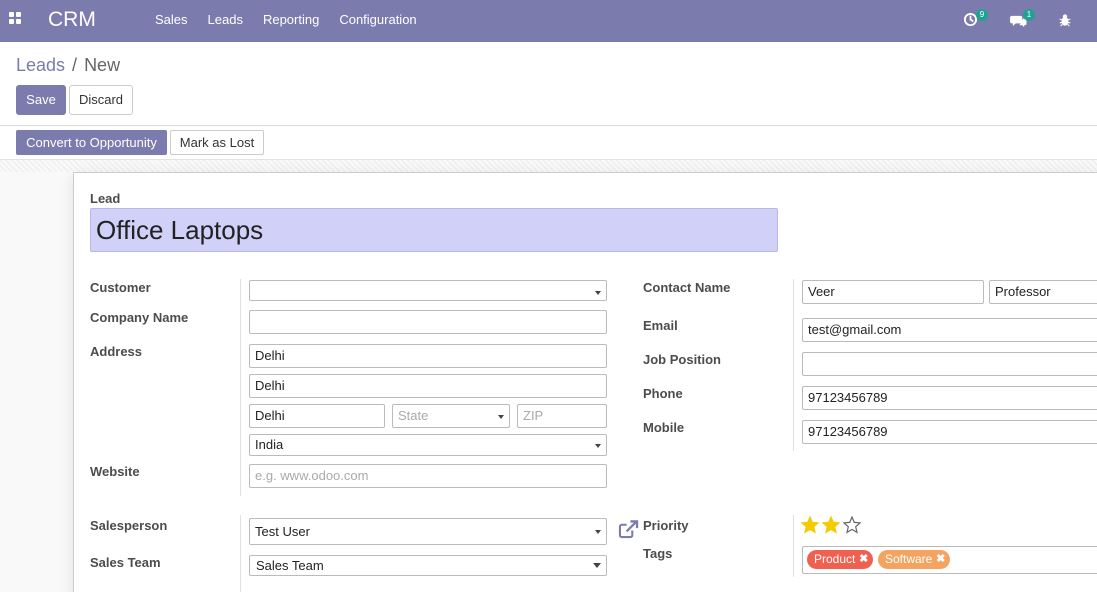 The width and height of the screenshot is (1097, 592). What do you see at coordinates (663, 393) in the screenshot?
I see `phone-label: Phone` at bounding box center [663, 393].